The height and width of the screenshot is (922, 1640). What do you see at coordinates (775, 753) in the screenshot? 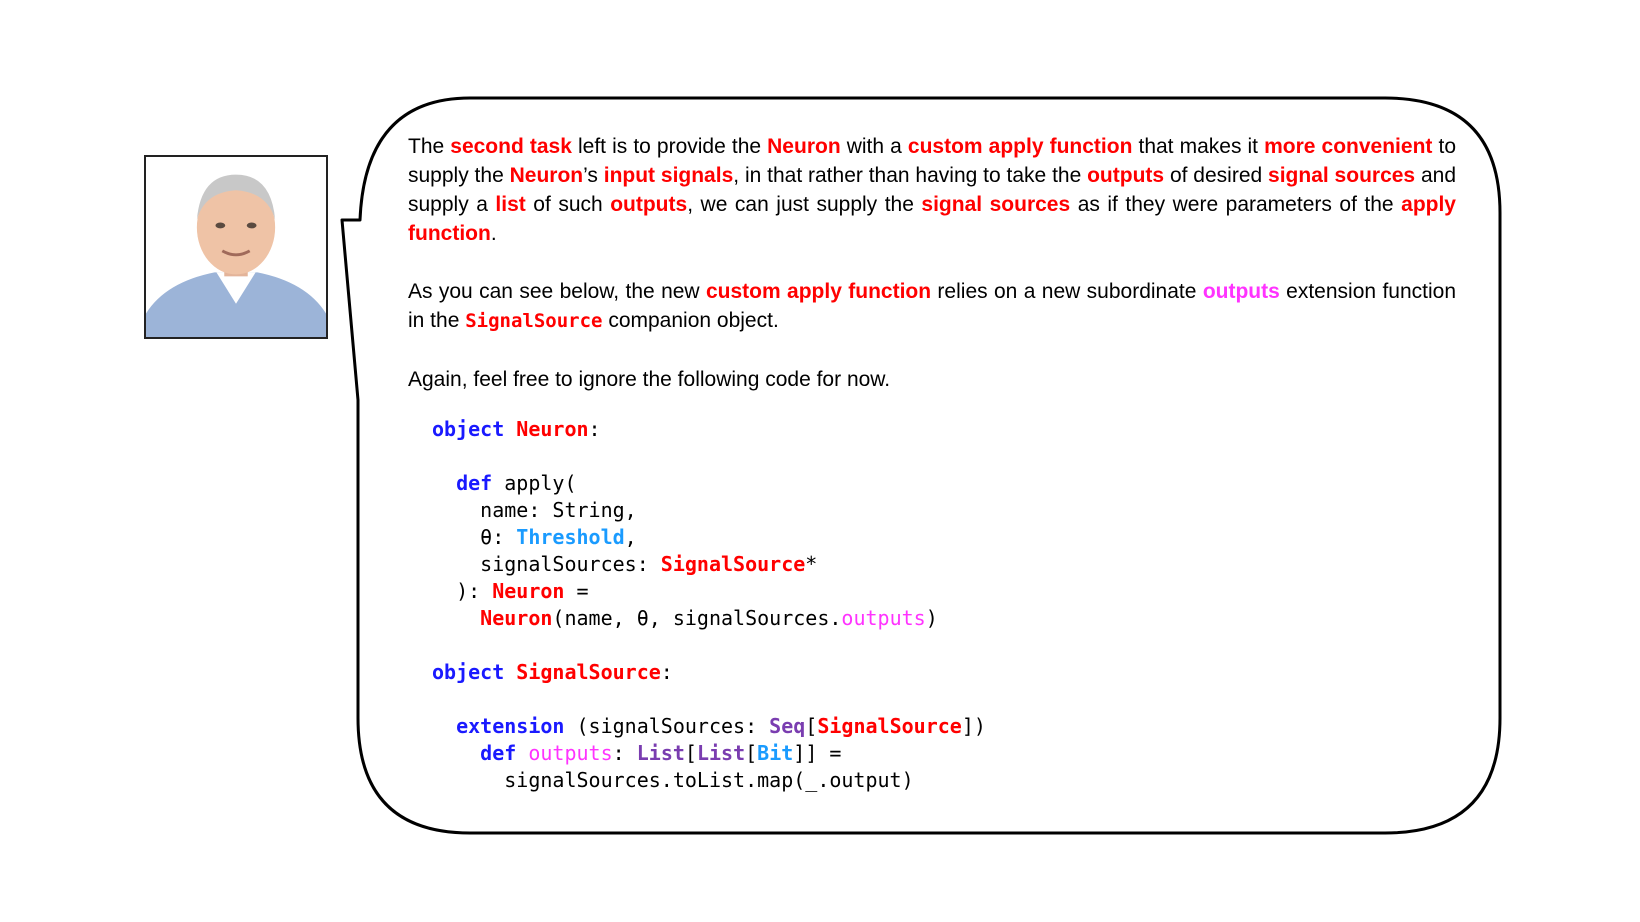
I see `code-token: Bit` at bounding box center [775, 753].